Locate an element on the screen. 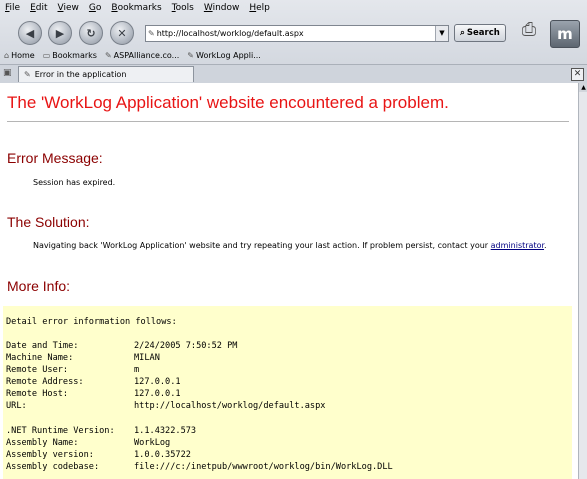 This screenshot has height=479, width=587. close-tab-icon: ✕ is located at coordinates (577, 74).